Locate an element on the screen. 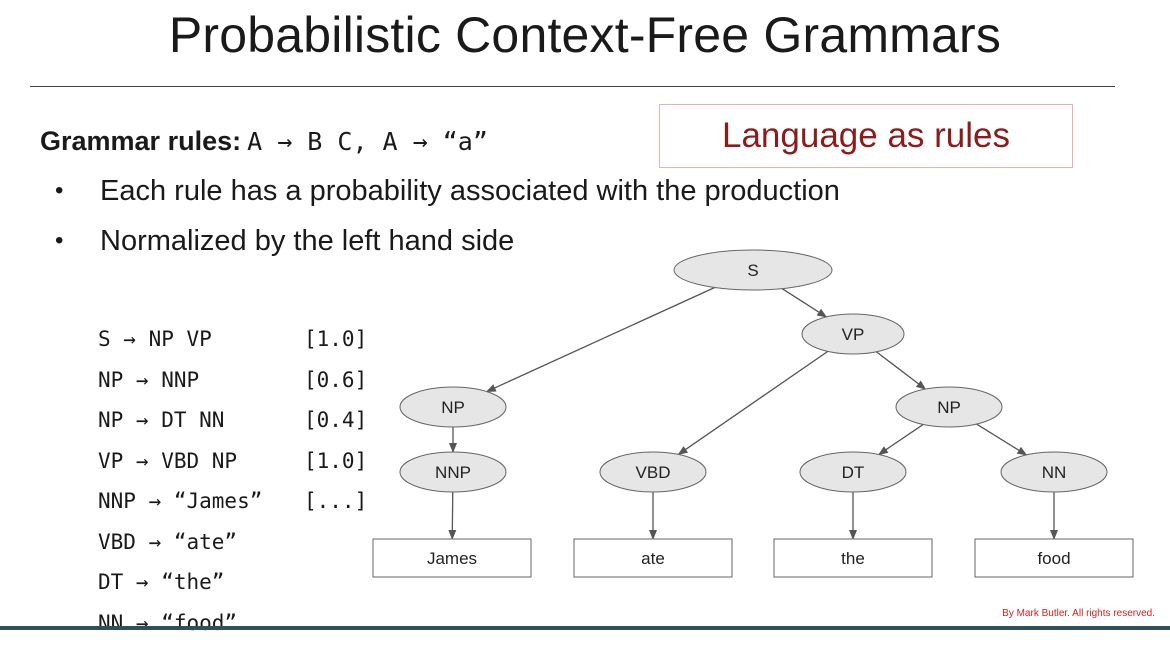  node-label: S is located at coordinates (752, 270).